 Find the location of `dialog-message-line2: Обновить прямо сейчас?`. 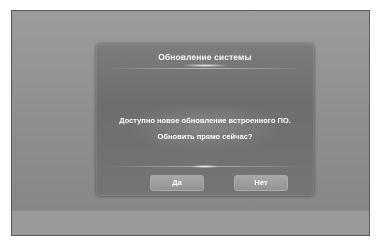

dialog-message-line2: Обновить прямо сейчас? is located at coordinates (205, 136).